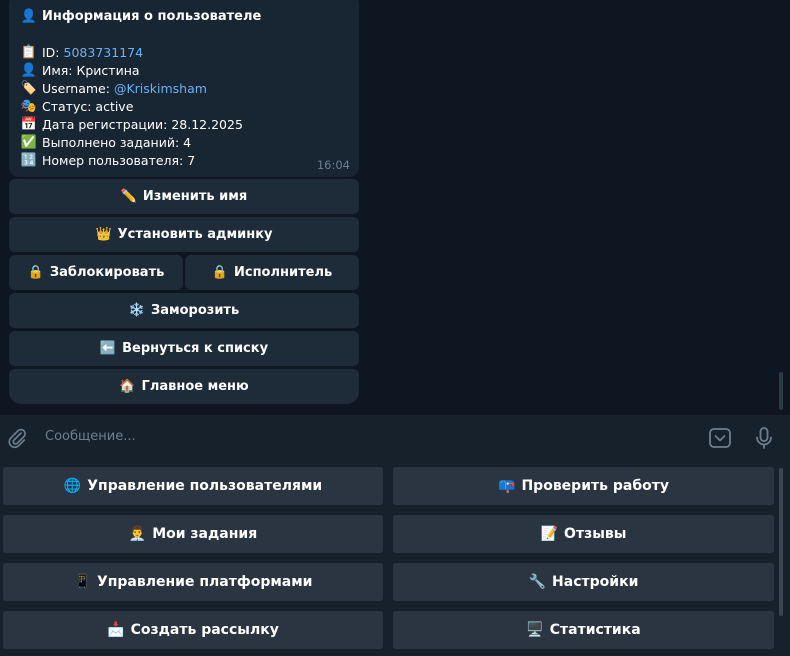  What do you see at coordinates (549, 534) in the screenshot?
I see `memo-icon: 📝` at bounding box center [549, 534].